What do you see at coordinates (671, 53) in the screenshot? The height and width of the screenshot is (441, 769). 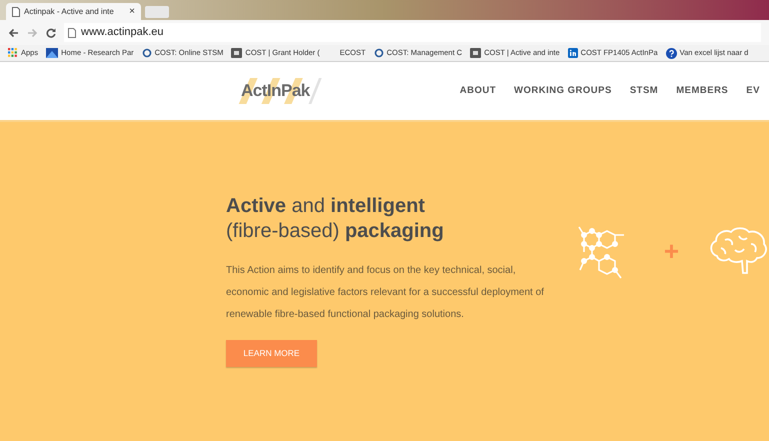 I see `help-icon` at bounding box center [671, 53].